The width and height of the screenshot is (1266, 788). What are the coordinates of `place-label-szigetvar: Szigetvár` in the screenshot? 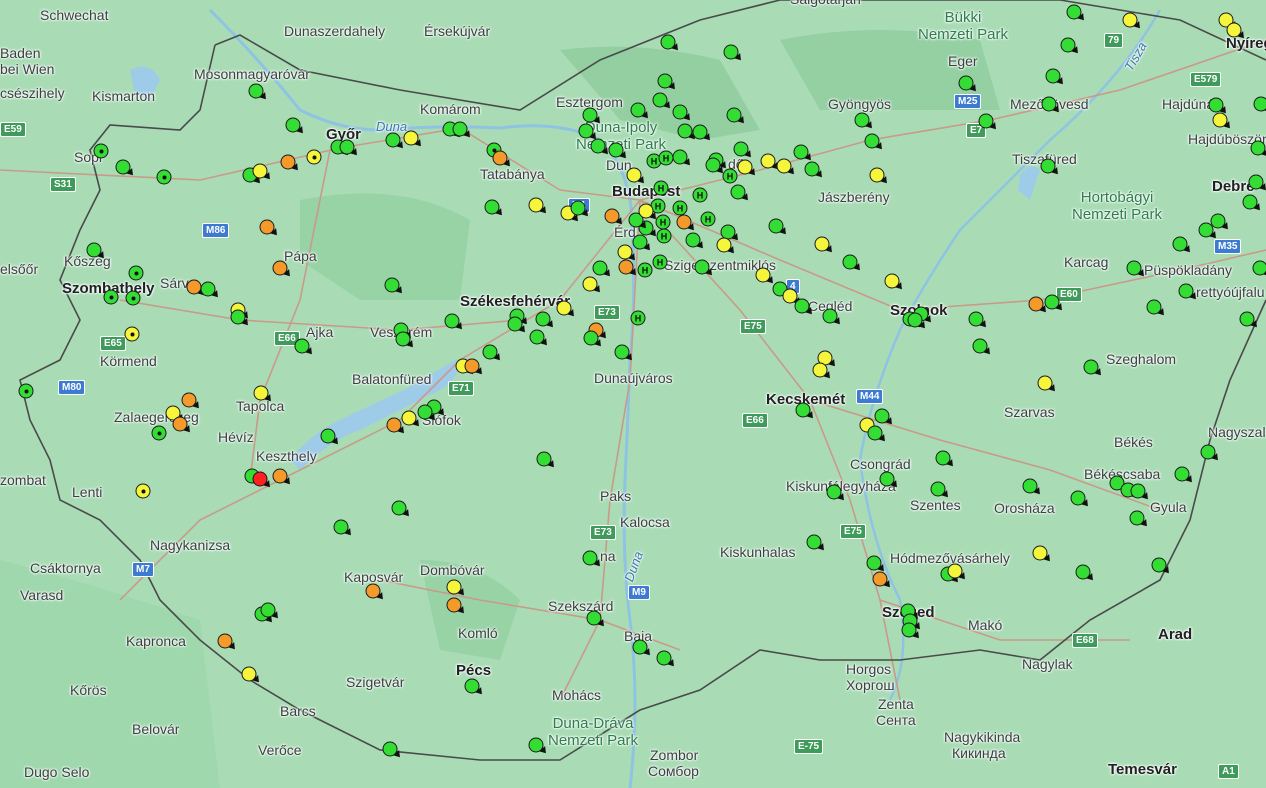 It's located at (375, 682).